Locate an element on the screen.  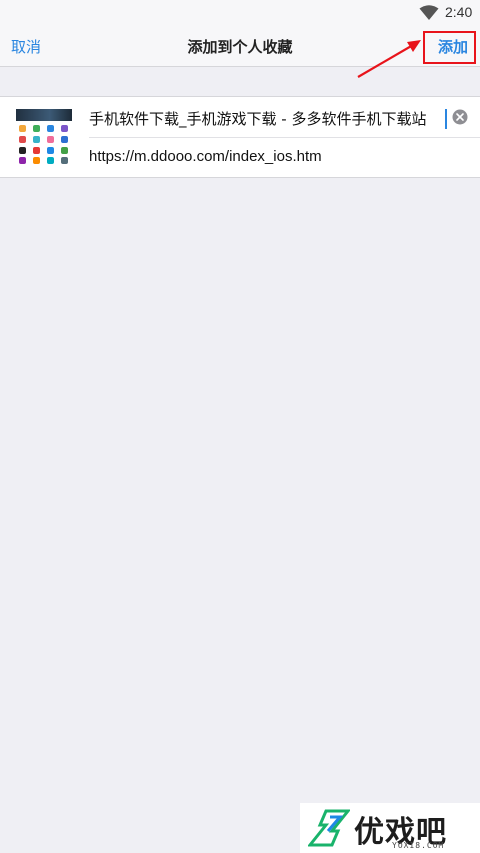
divider is located at coordinates (284, 137).